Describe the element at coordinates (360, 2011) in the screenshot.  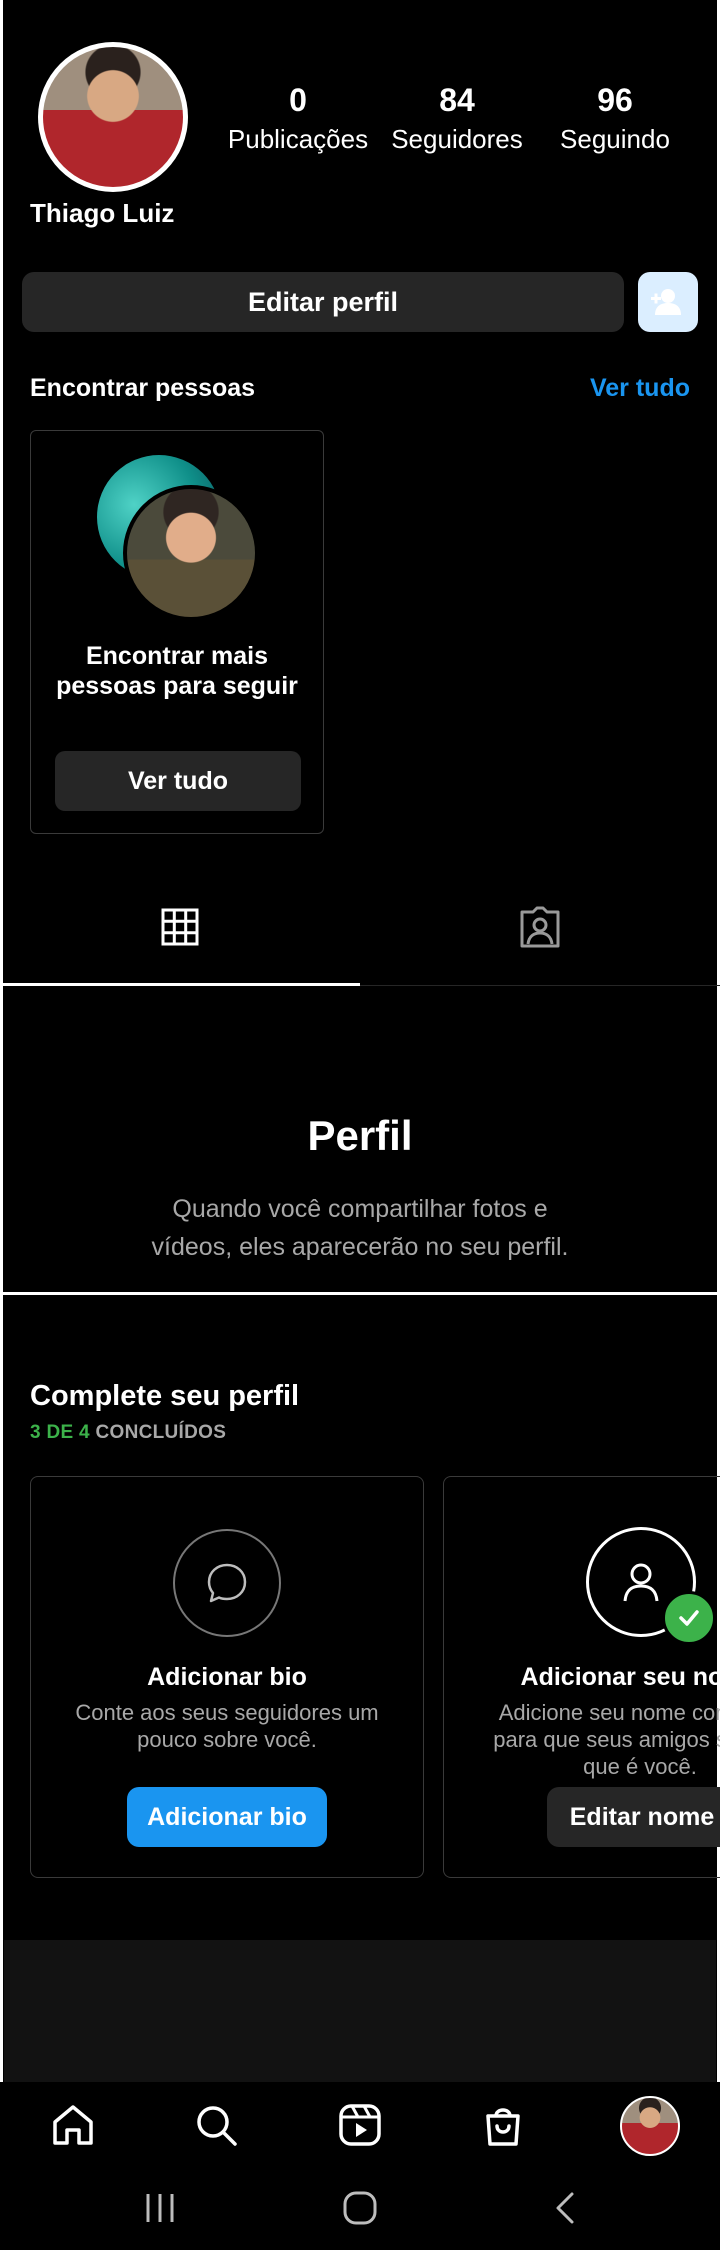
I see `content-footer-area` at that location.